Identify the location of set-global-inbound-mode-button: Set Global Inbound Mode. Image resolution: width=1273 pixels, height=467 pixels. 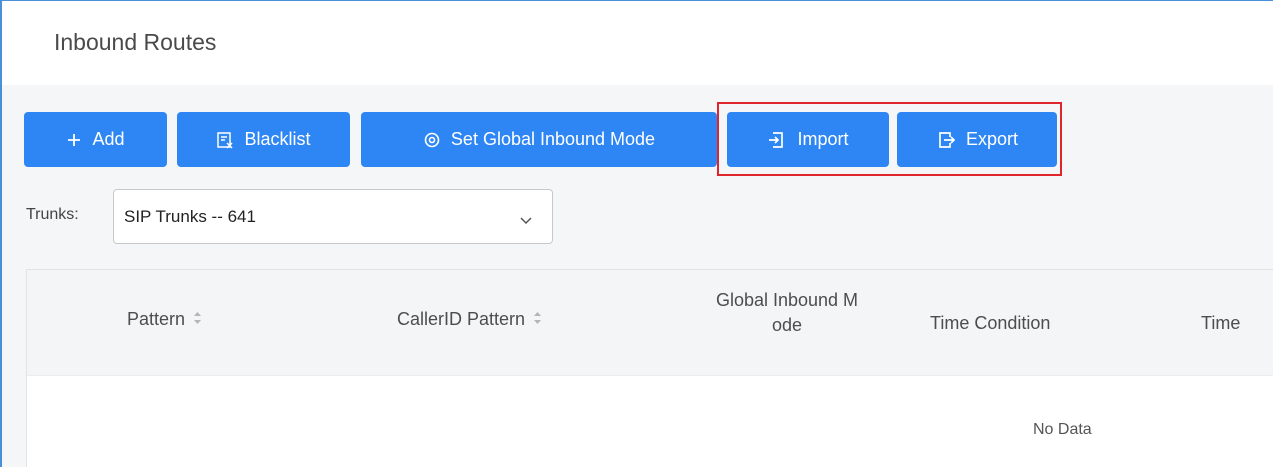
(539, 139).